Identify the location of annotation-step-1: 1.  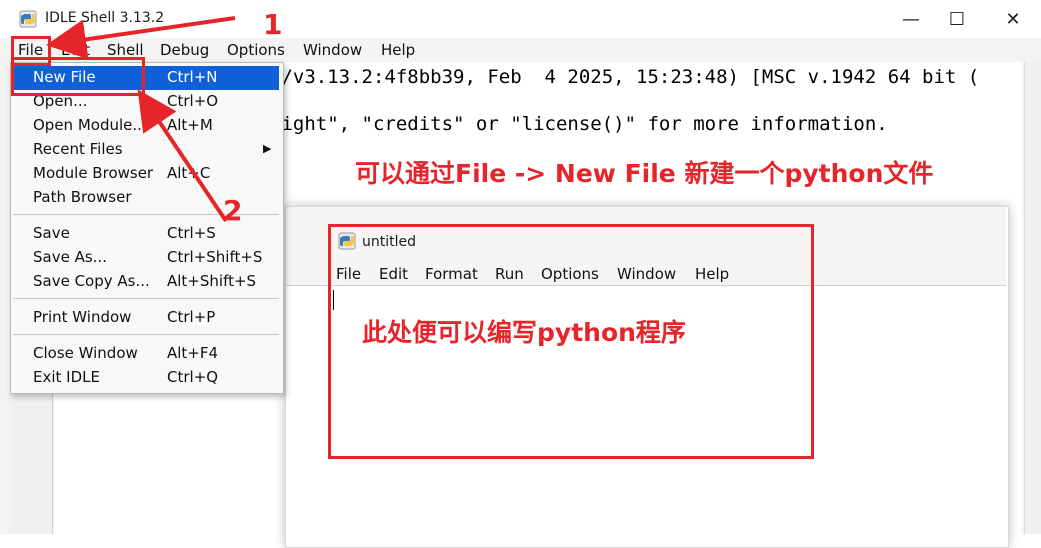
(273, 24).